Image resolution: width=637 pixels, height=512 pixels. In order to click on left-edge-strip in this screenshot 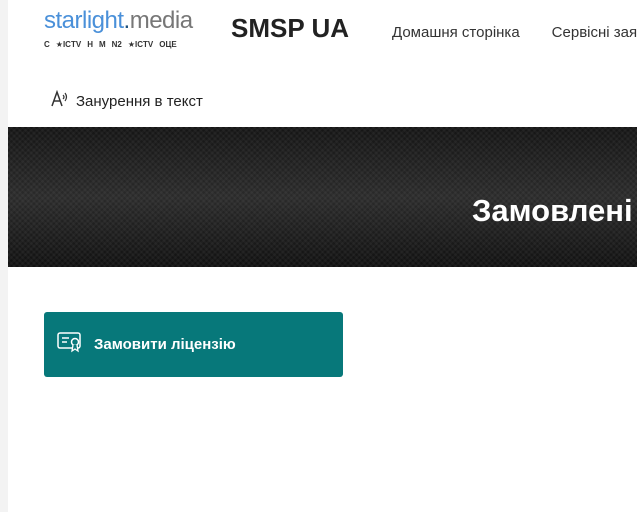, I will do `click(4, 256)`.